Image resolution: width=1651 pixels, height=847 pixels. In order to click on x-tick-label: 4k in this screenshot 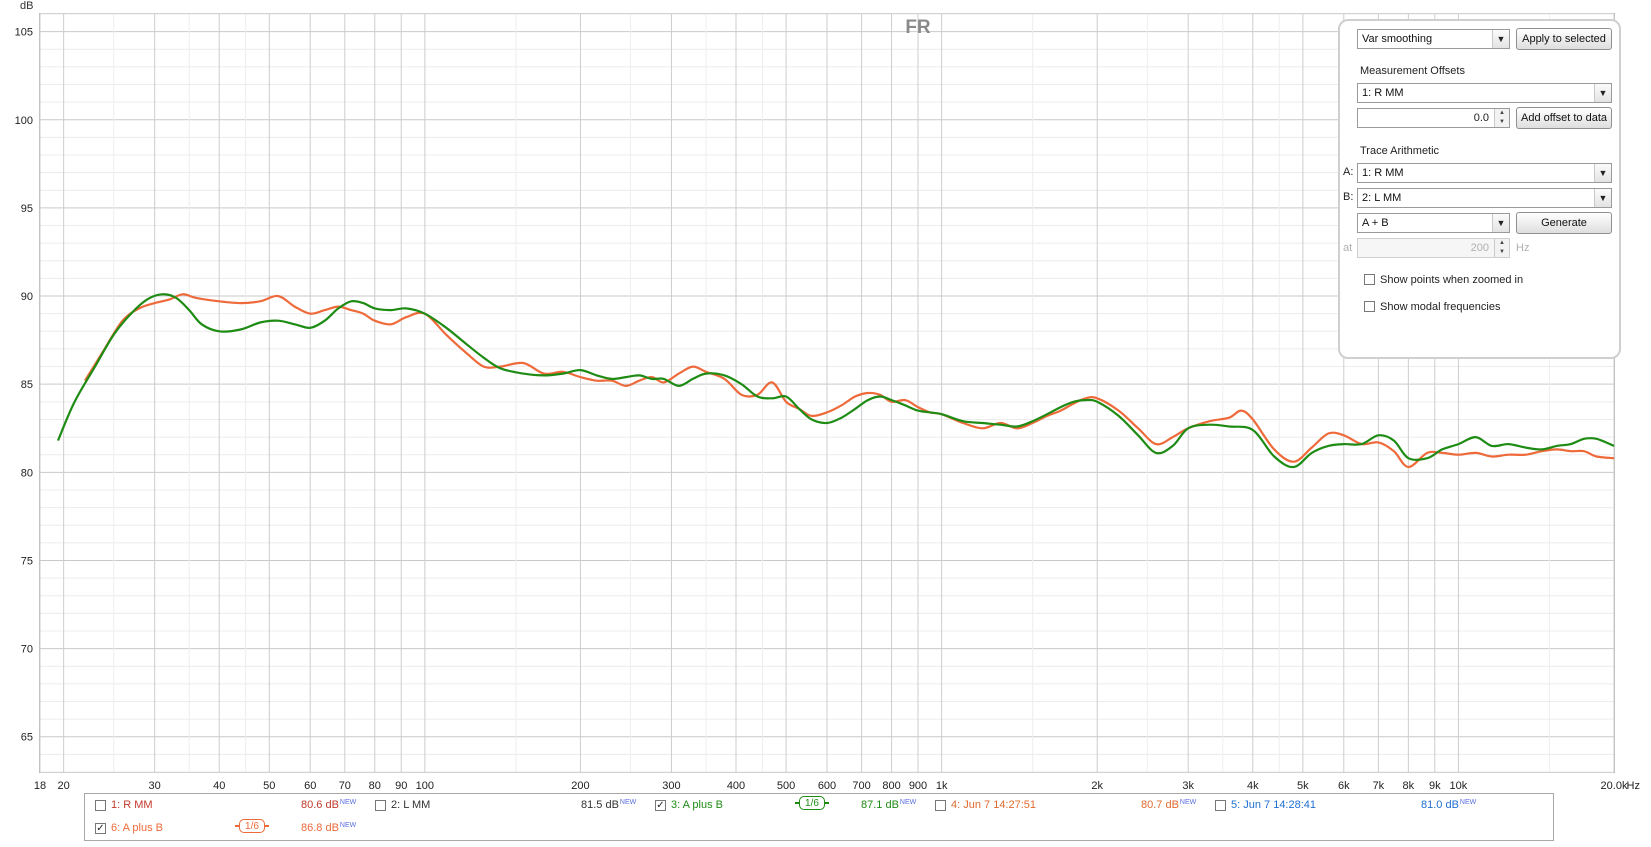, I will do `click(1253, 785)`.